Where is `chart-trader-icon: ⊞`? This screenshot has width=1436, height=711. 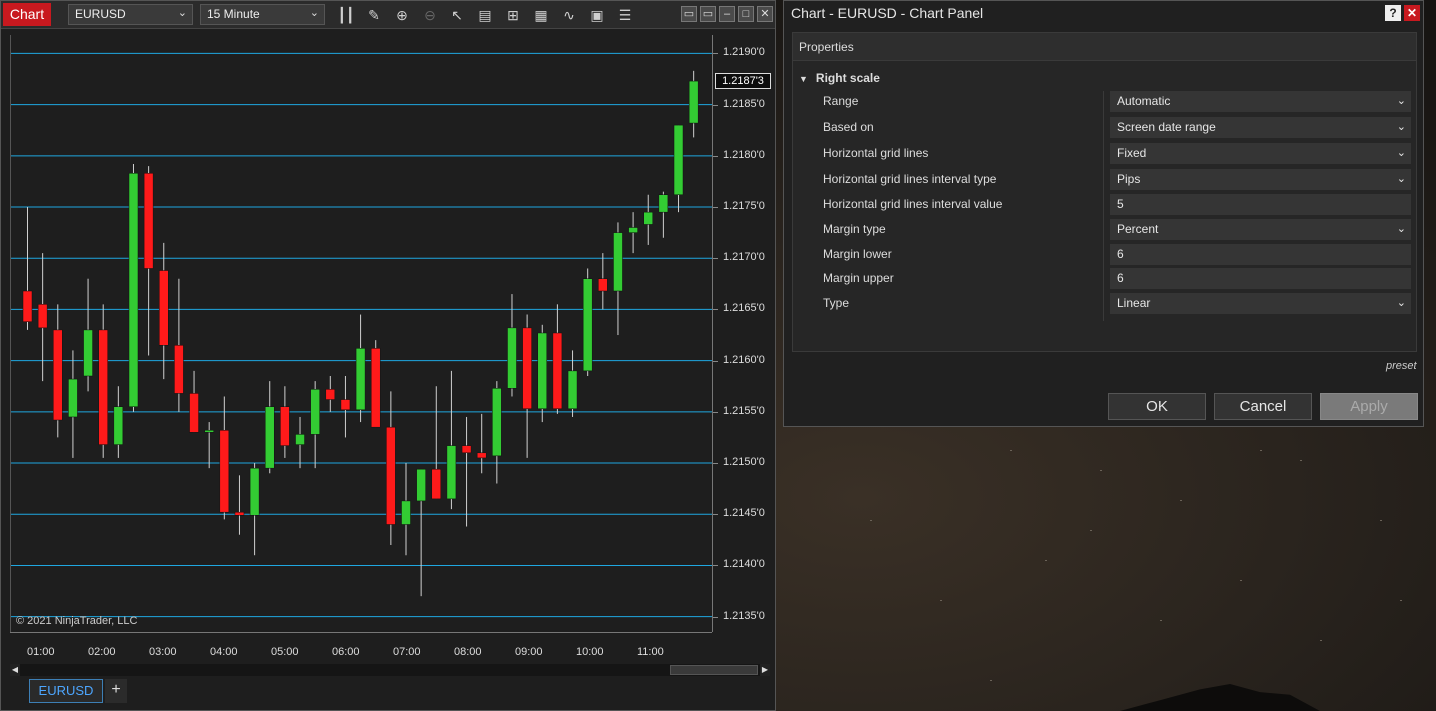 chart-trader-icon: ⊞ is located at coordinates (513, 15).